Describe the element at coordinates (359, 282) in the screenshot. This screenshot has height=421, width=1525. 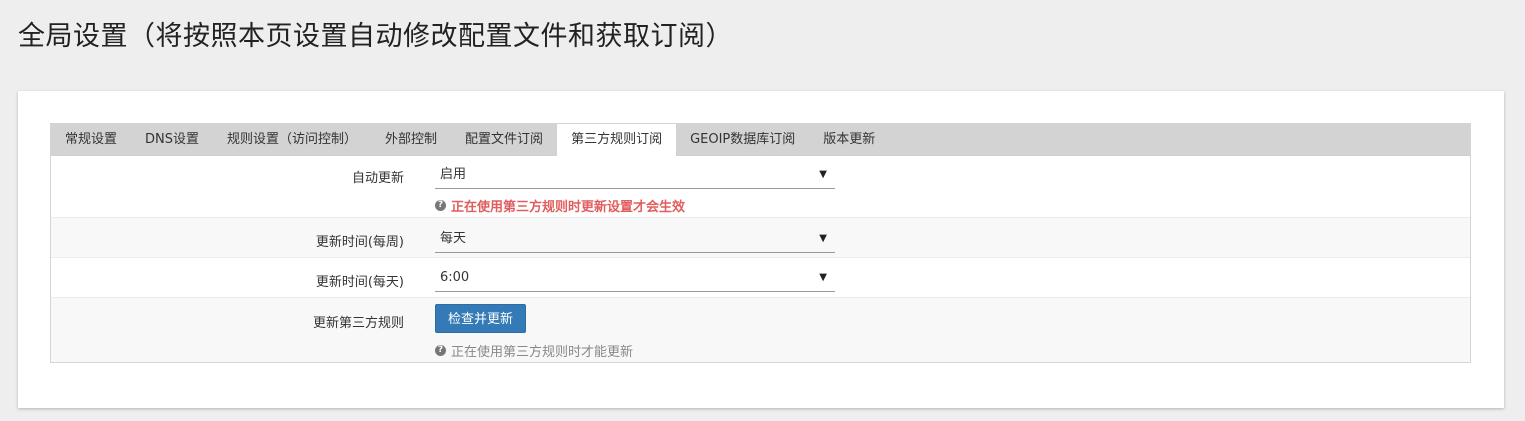
I see `update-day-label: 更新时间(每天)` at that location.